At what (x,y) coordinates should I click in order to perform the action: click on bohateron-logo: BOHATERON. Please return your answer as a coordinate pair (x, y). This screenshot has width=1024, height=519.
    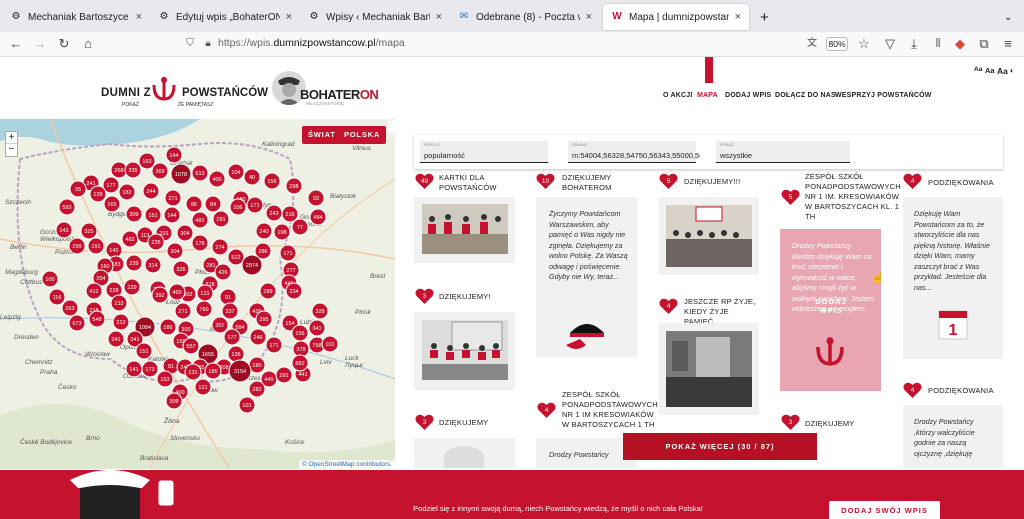
    Looking at the image, I should click on (339, 94).